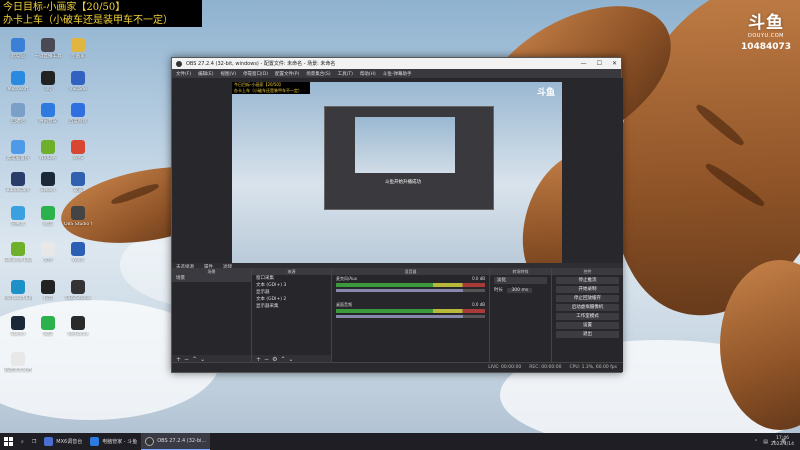 The height and width of the screenshot is (450, 800). Describe the element at coordinates (782, 442) in the screenshot. I see `clock-display: 17:46 2022/4/14` at that location.